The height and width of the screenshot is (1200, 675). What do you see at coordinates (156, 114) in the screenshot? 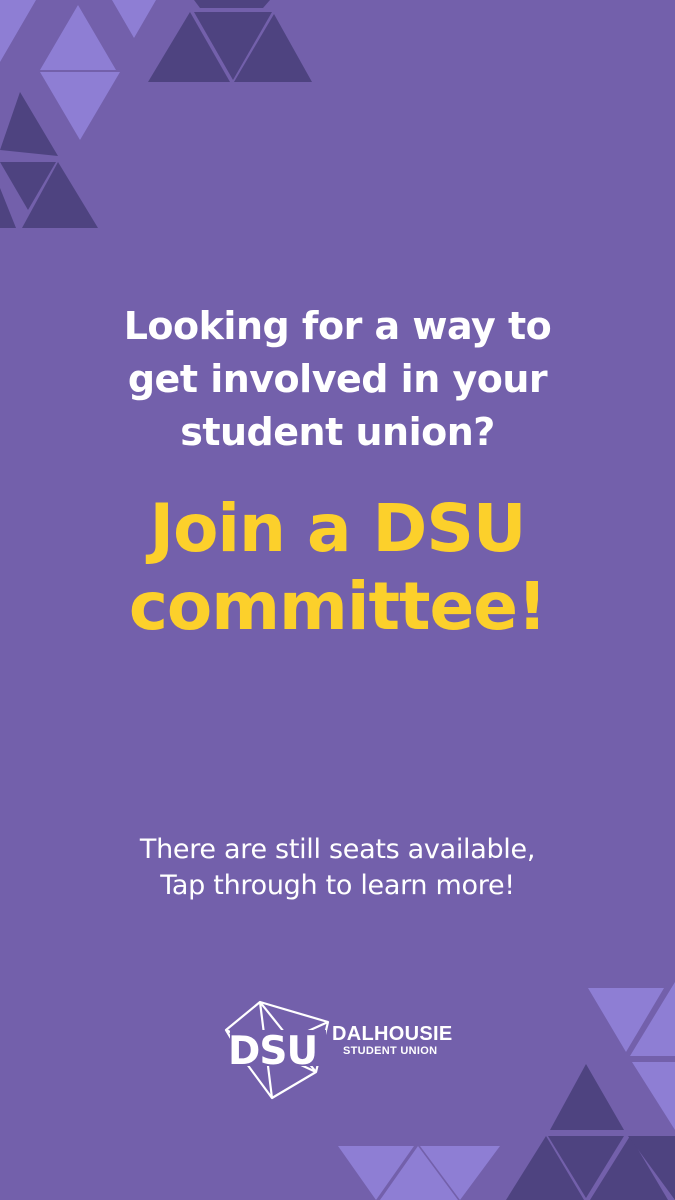
I see `top-left-triangles` at bounding box center [156, 114].